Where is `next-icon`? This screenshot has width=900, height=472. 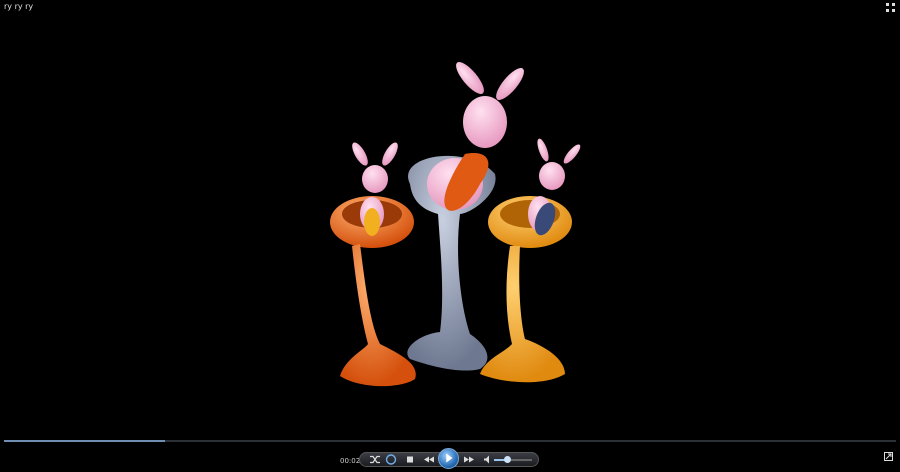 next-icon is located at coordinates (469, 459).